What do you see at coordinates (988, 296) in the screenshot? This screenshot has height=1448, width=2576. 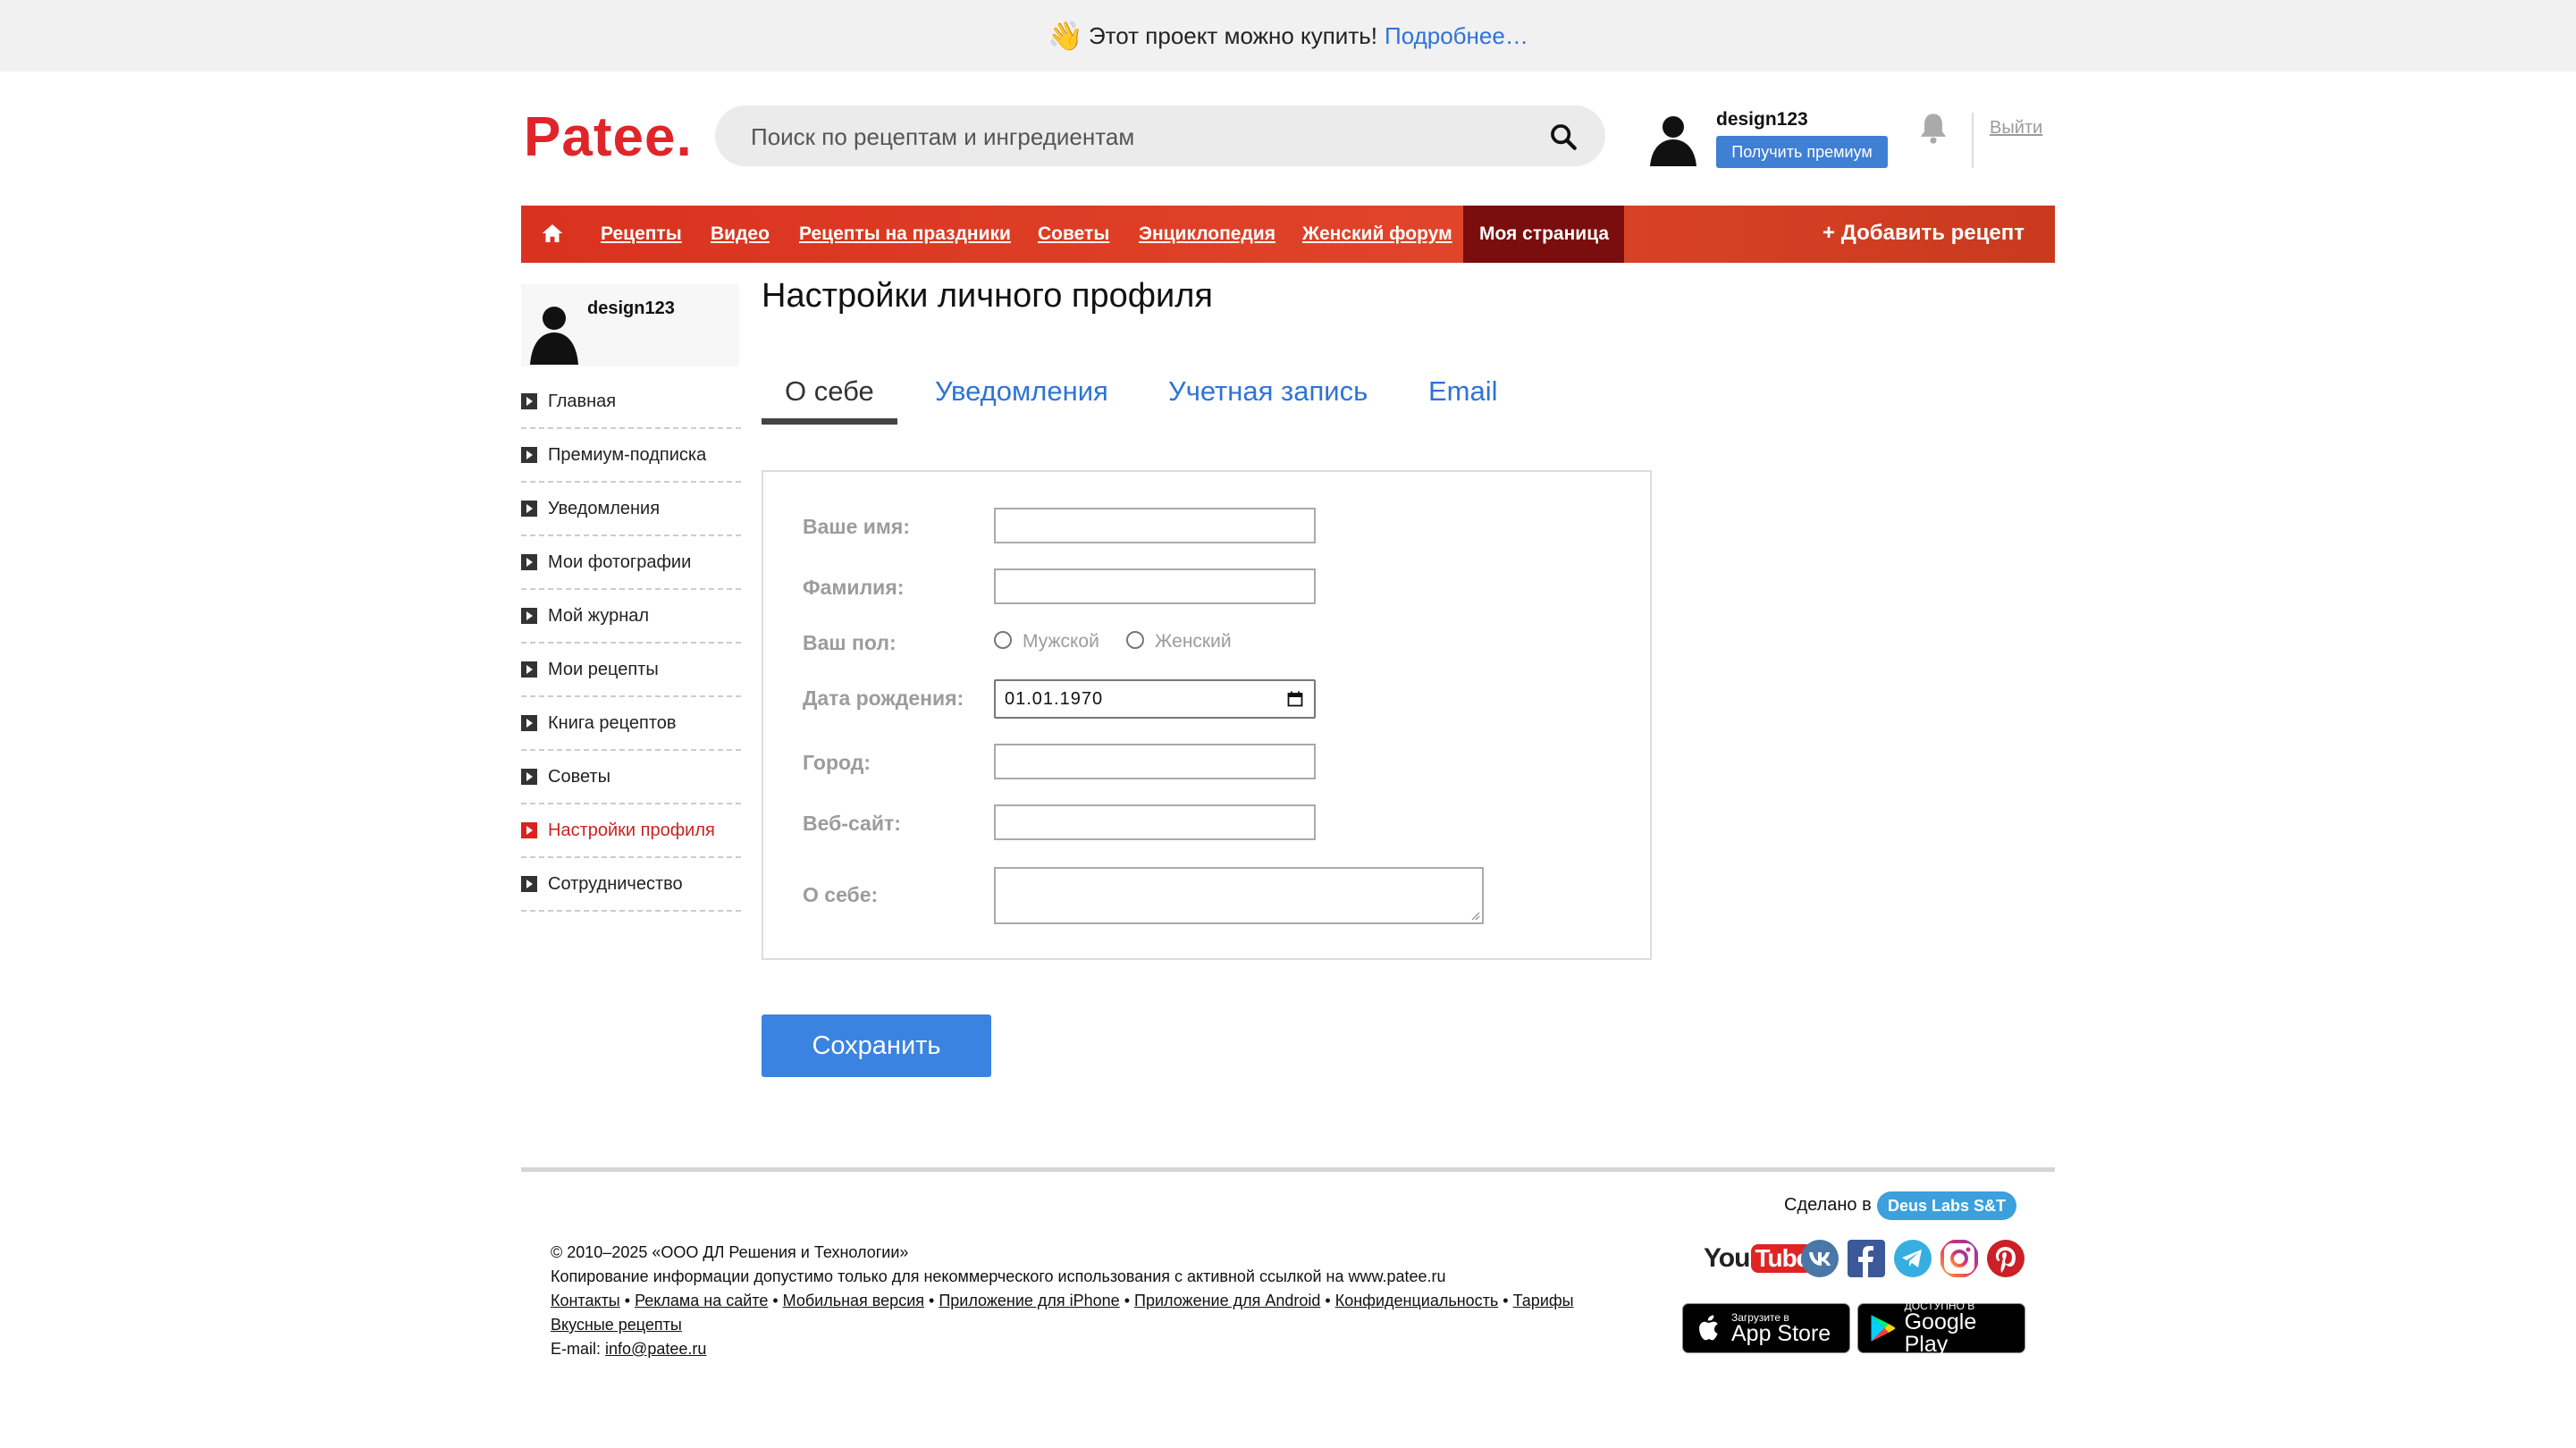 I see `page-title: Настройки личного профиля` at bounding box center [988, 296].